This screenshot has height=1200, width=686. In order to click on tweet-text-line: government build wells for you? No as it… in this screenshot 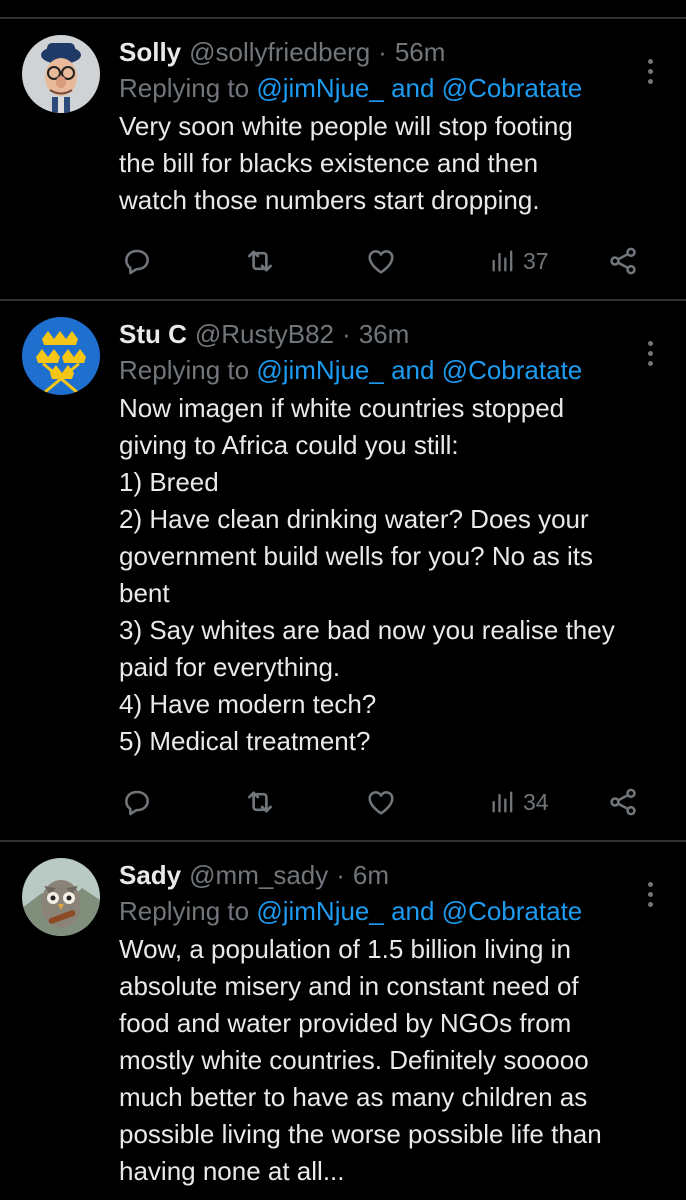, I will do `click(356, 556)`.